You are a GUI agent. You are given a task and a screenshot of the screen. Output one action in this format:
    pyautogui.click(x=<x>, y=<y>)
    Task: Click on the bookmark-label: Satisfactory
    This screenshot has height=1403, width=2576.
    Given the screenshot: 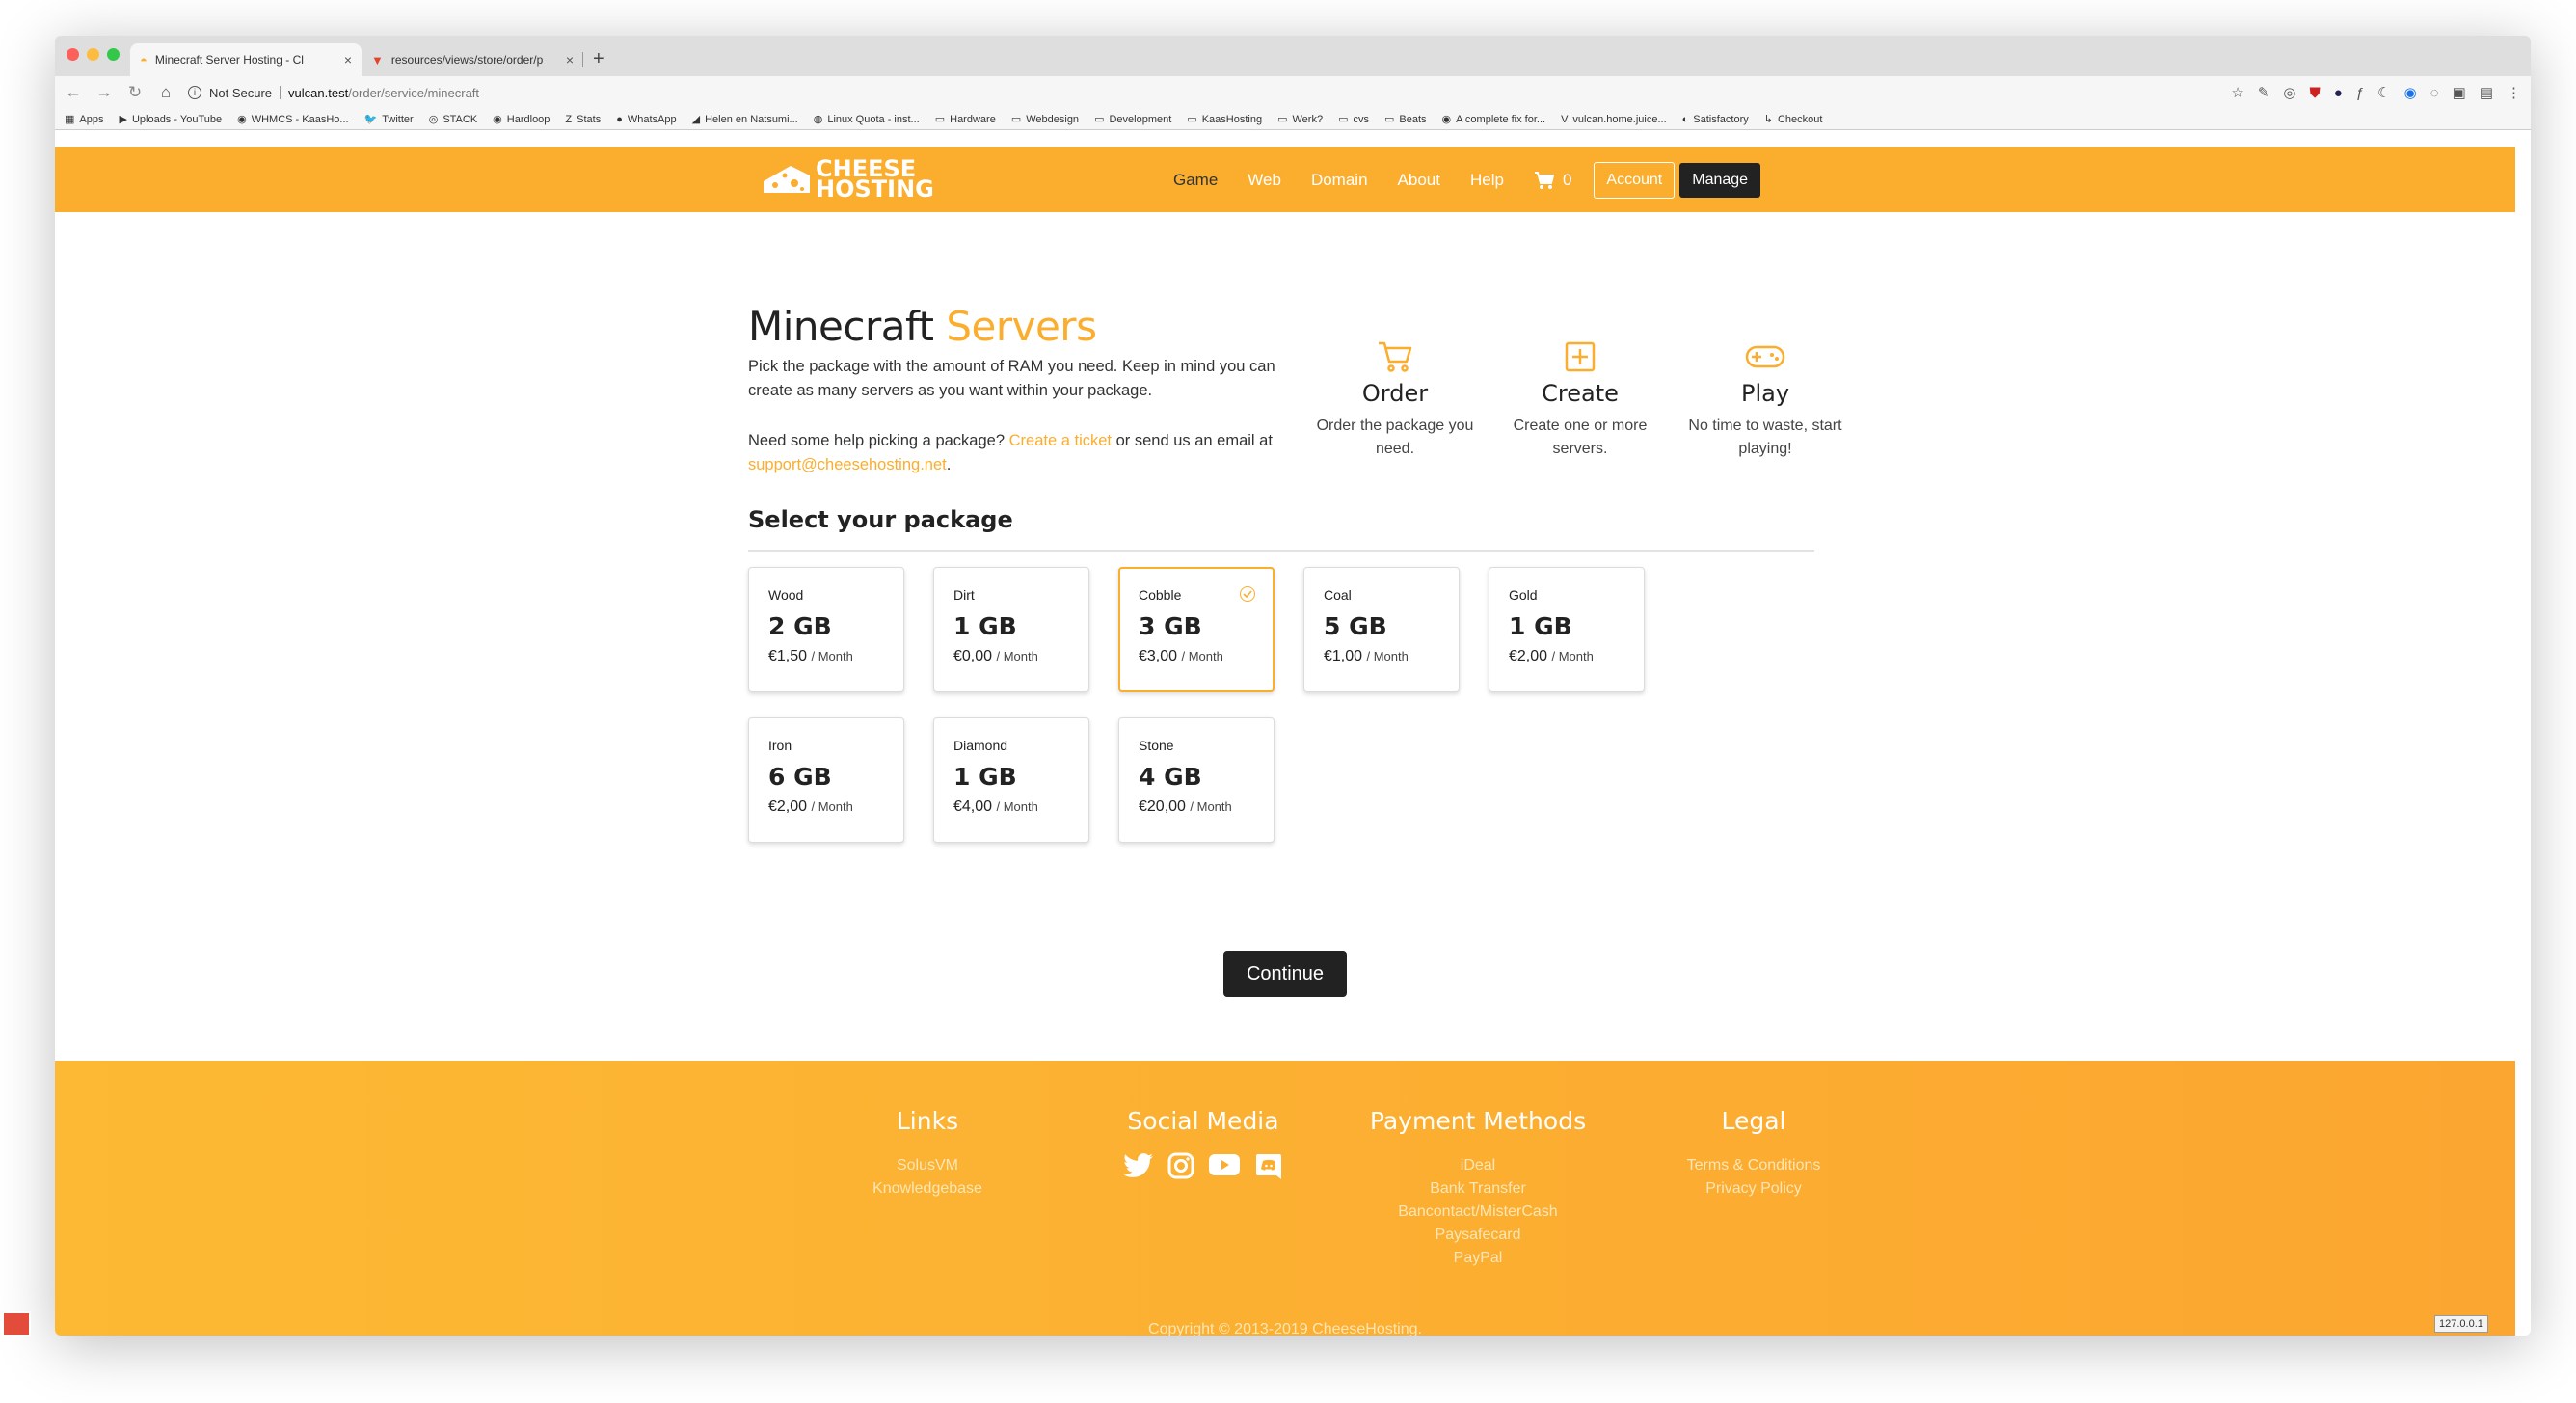 What is the action you would take?
    pyautogui.click(x=1721, y=119)
    